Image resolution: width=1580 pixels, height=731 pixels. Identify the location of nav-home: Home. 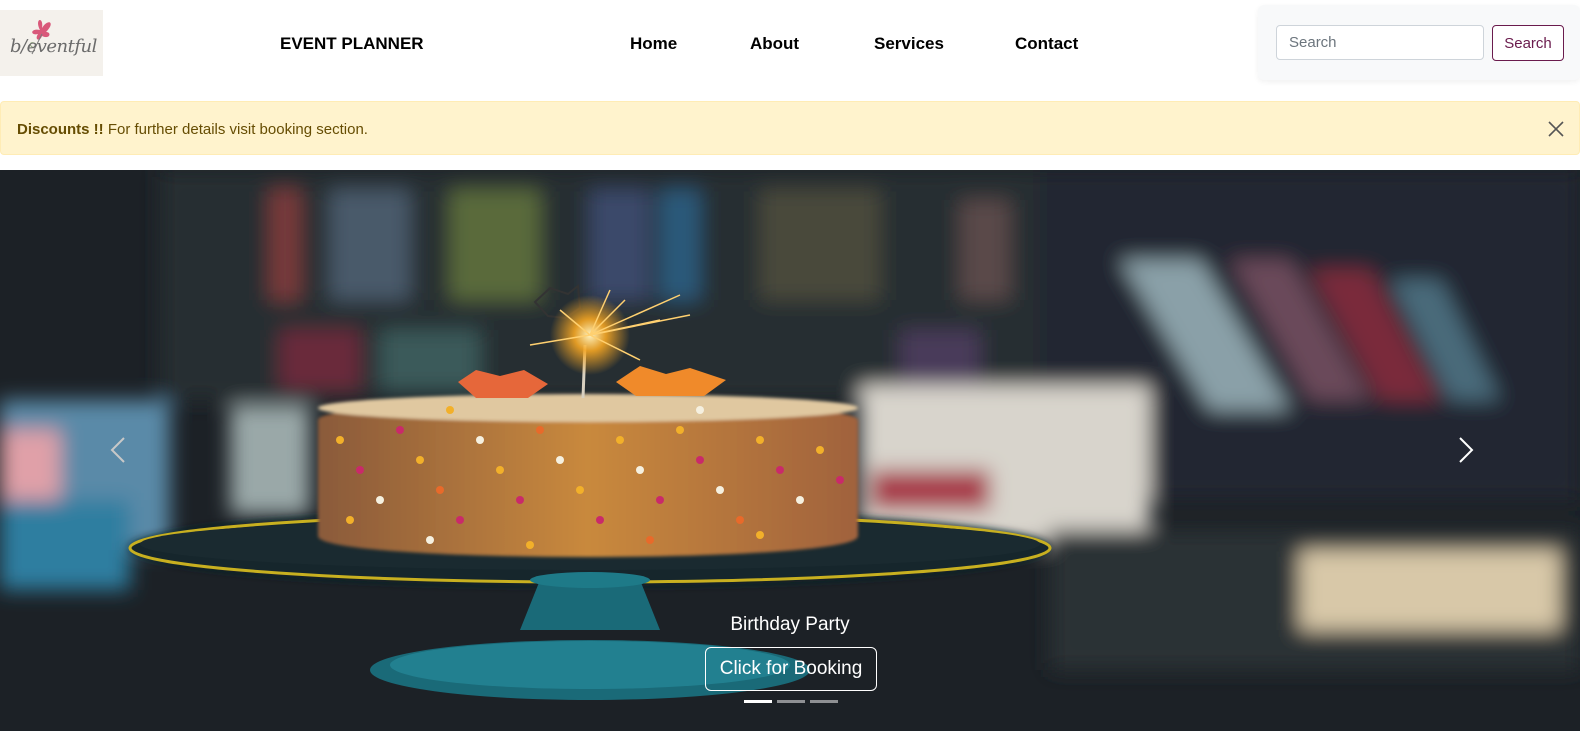
(653, 44).